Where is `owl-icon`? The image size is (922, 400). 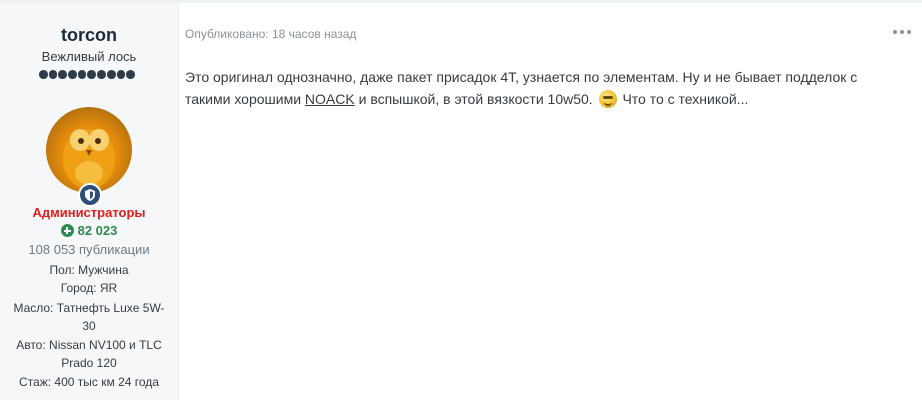
owl-icon is located at coordinates (89, 159).